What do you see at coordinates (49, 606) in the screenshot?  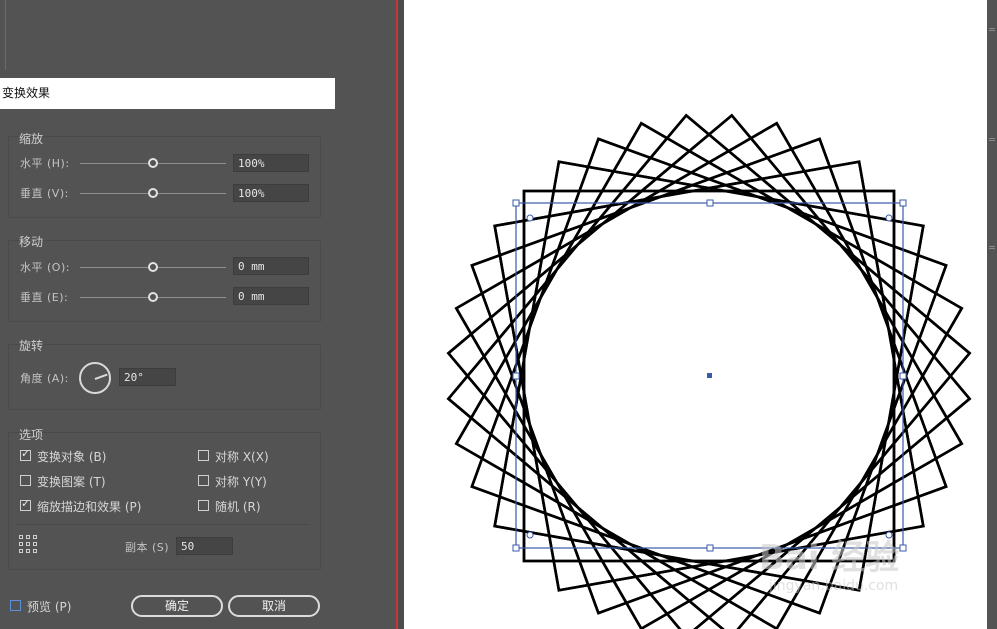 I see `preview-label: 预览 (P)` at bounding box center [49, 606].